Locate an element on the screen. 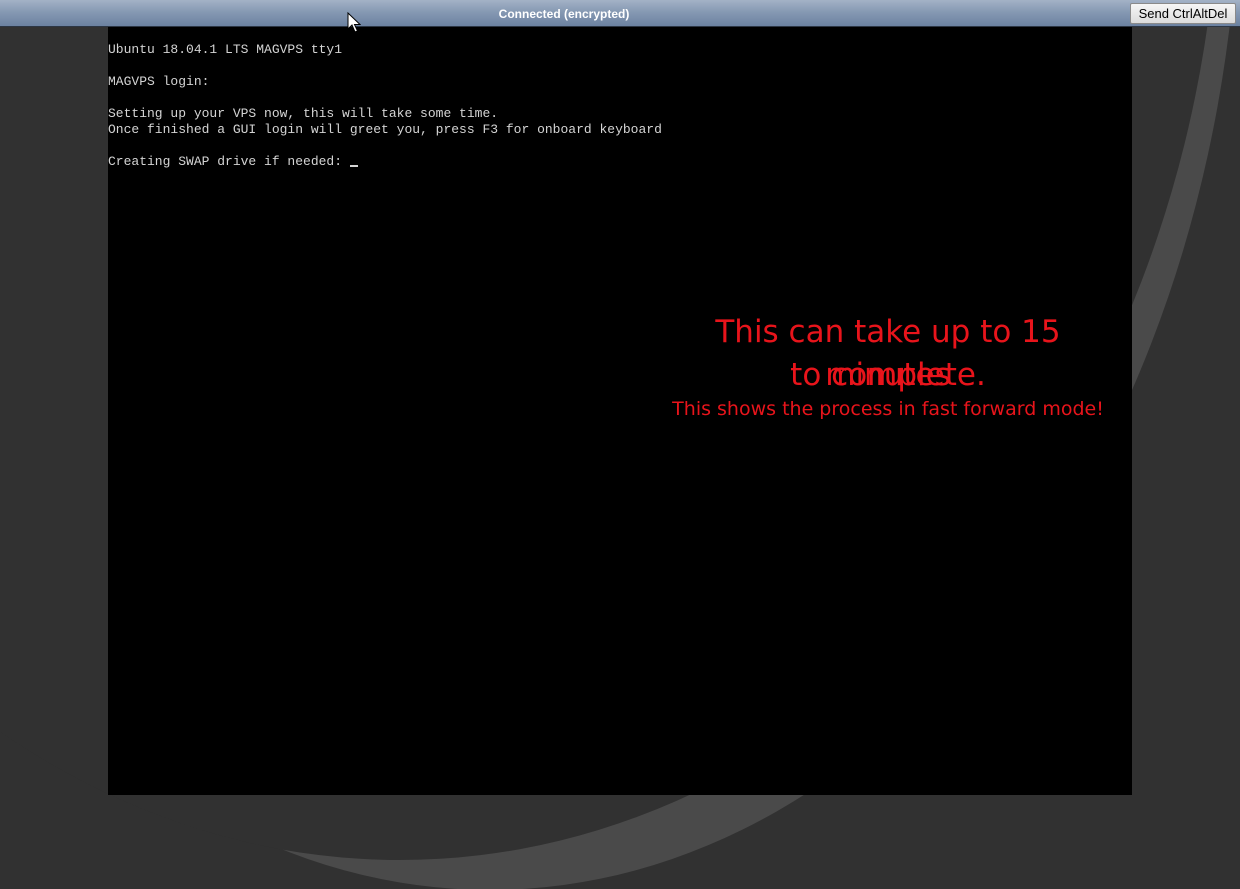 The height and width of the screenshot is (889, 1240). terminal-line-swap: Creating SWAP drive if needed: is located at coordinates (233, 162).